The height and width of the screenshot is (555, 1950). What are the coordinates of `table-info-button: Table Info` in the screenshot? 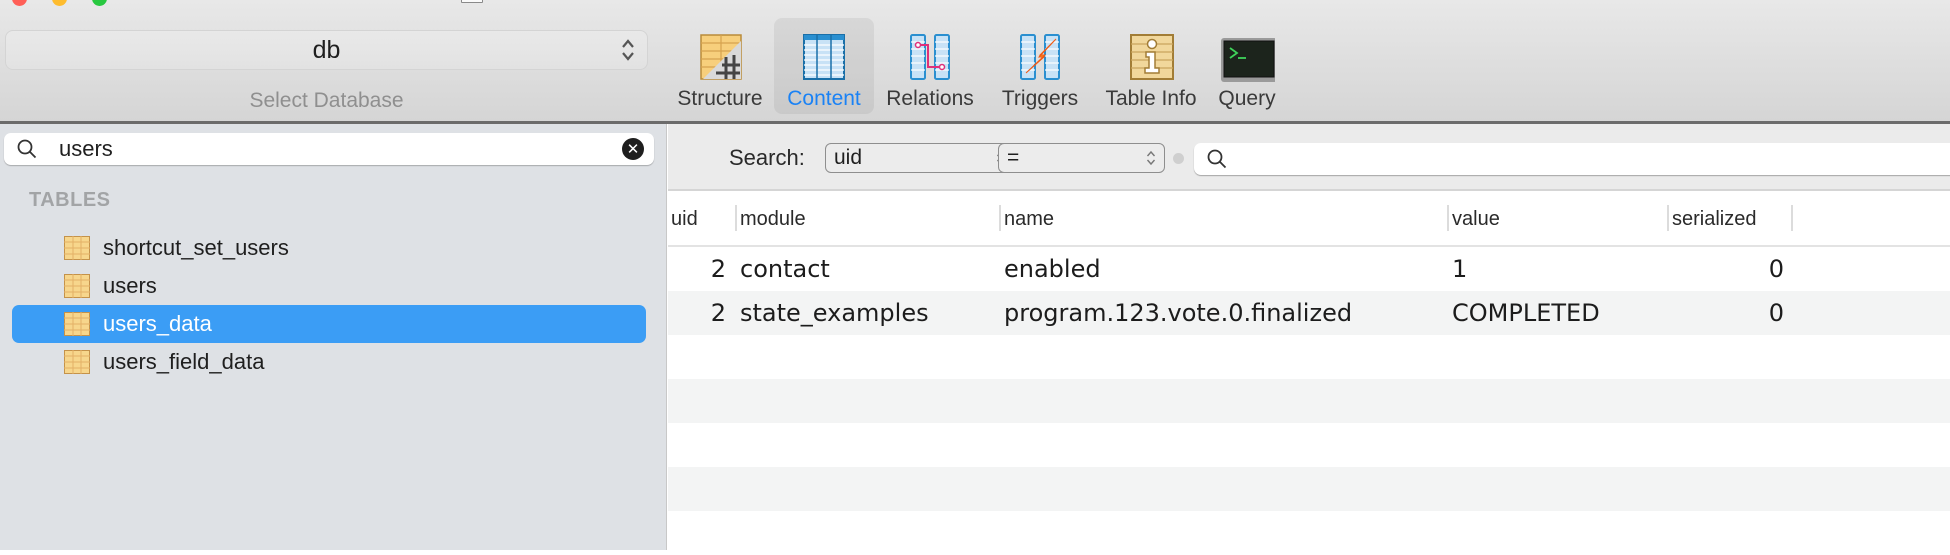 It's located at (1151, 66).